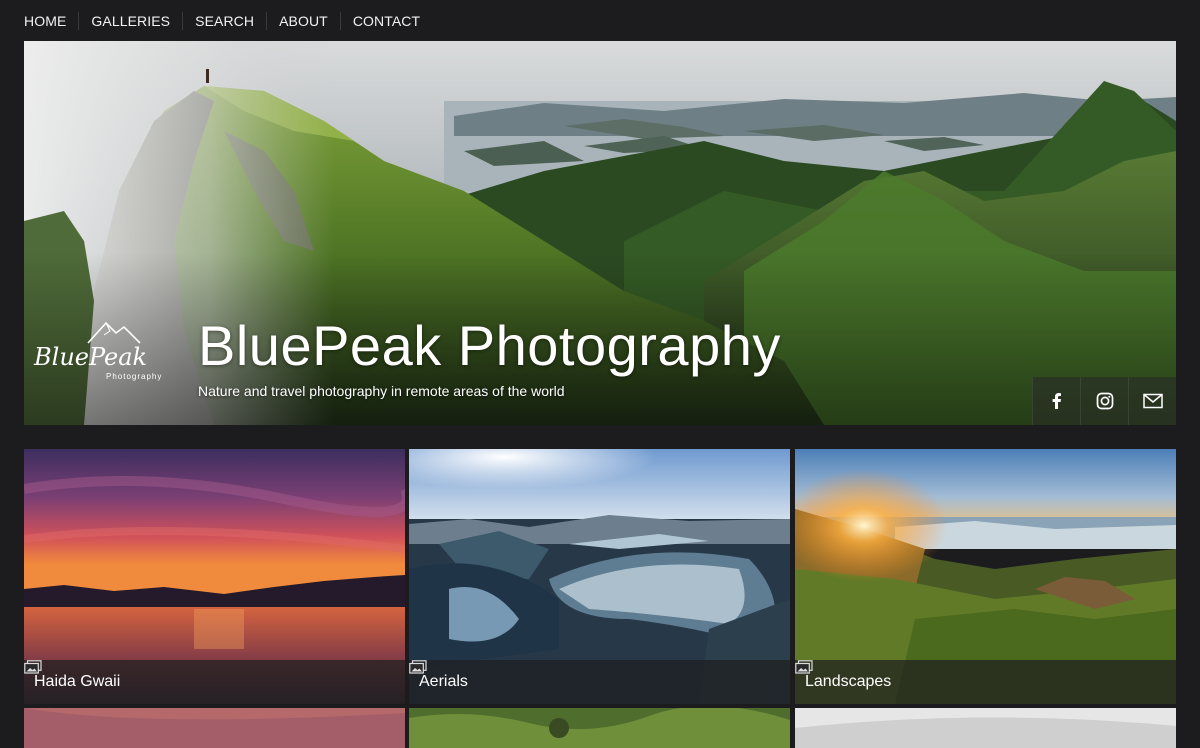 This screenshot has height=748, width=1200. I want to click on gallery-tile-aerials: Aerials, so click(599, 576).